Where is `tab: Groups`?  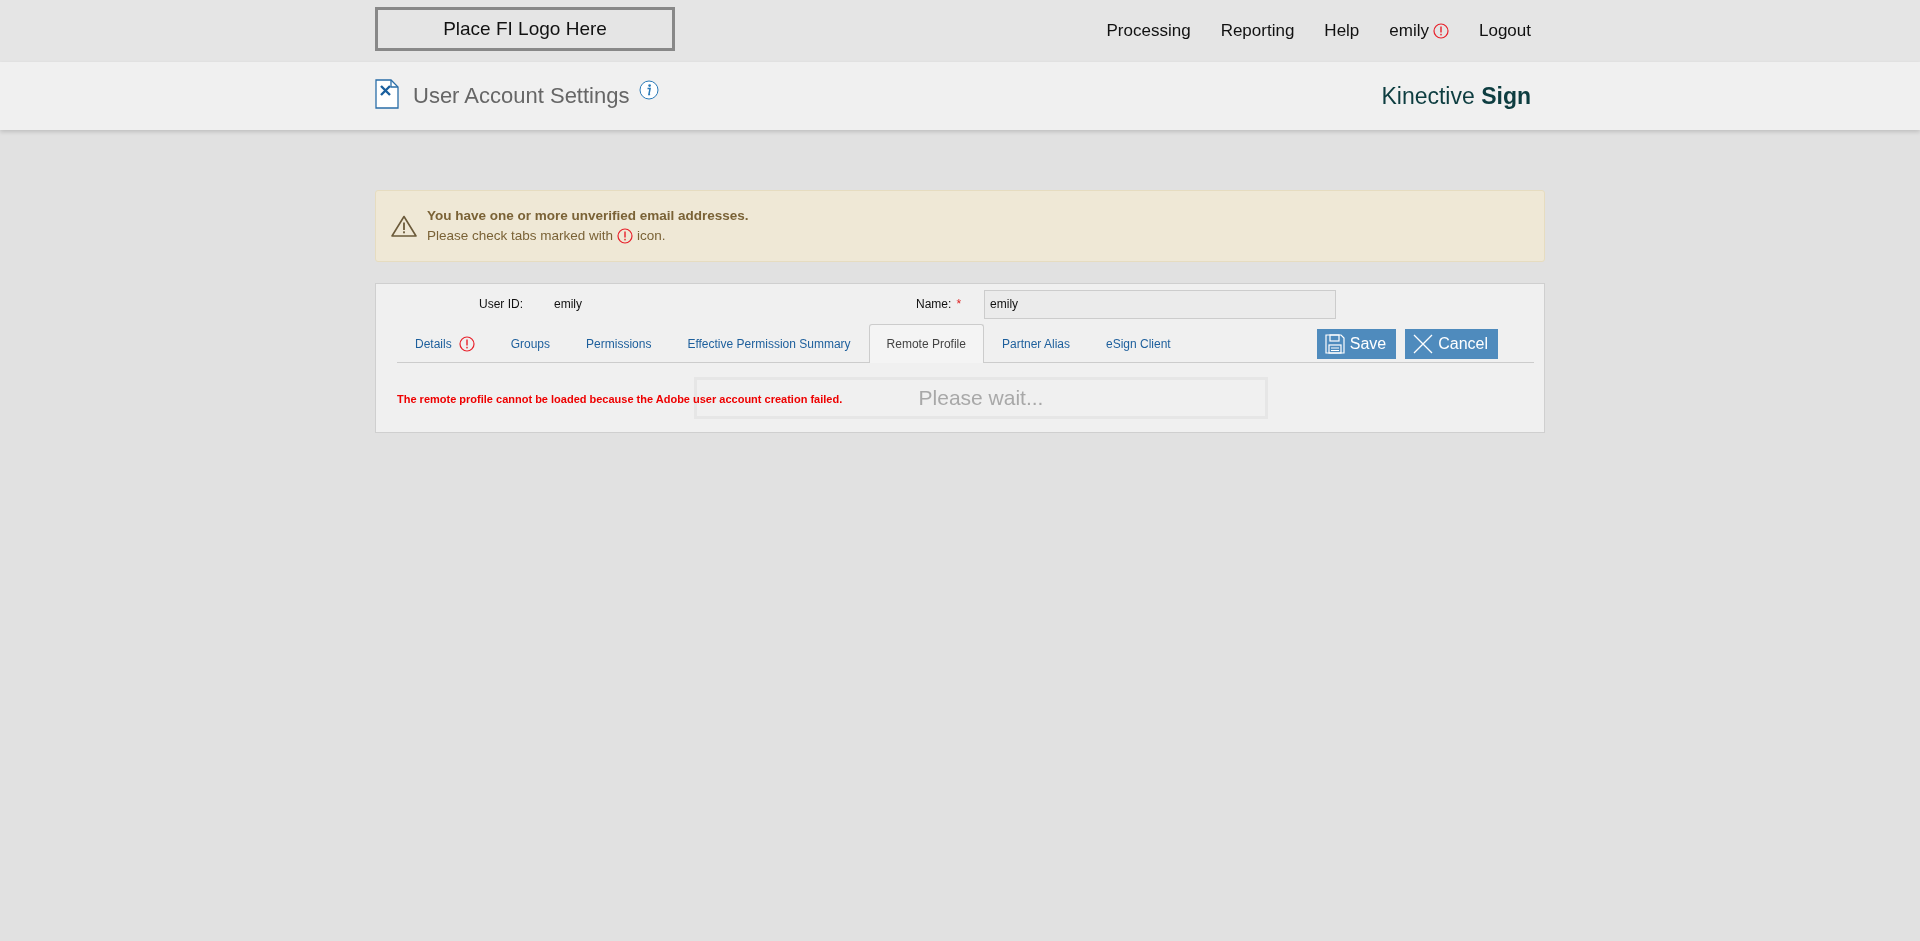
tab: Groups is located at coordinates (530, 343).